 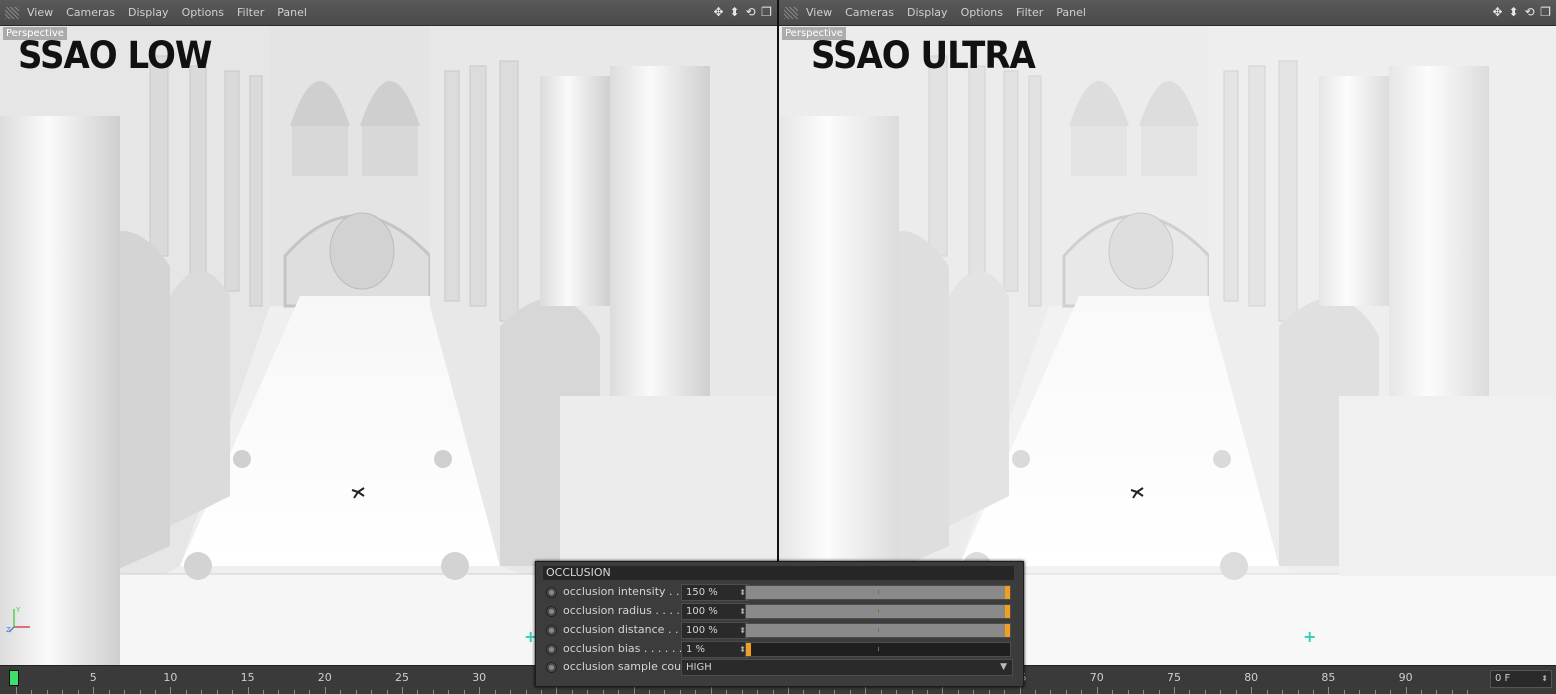 I want to click on current-frame-field: 0 F ⬍, so click(x=1521, y=679).